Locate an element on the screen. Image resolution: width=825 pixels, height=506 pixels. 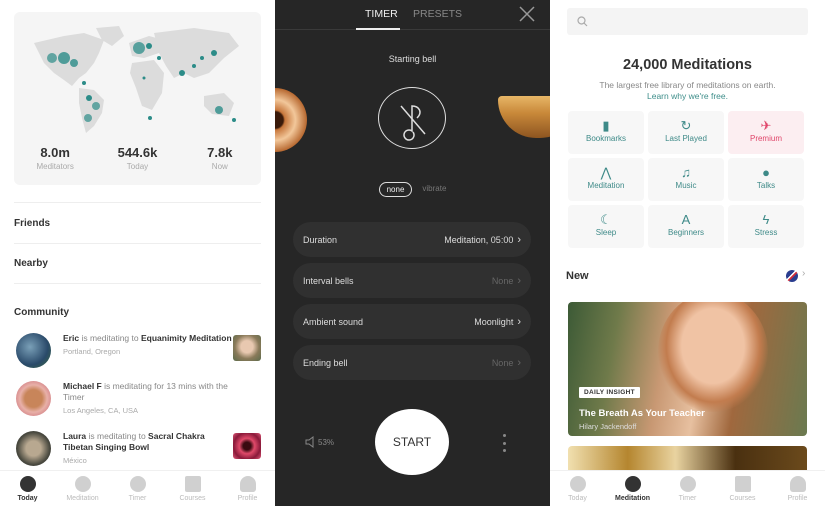
music-off-icon is located at coordinates (413, 123).